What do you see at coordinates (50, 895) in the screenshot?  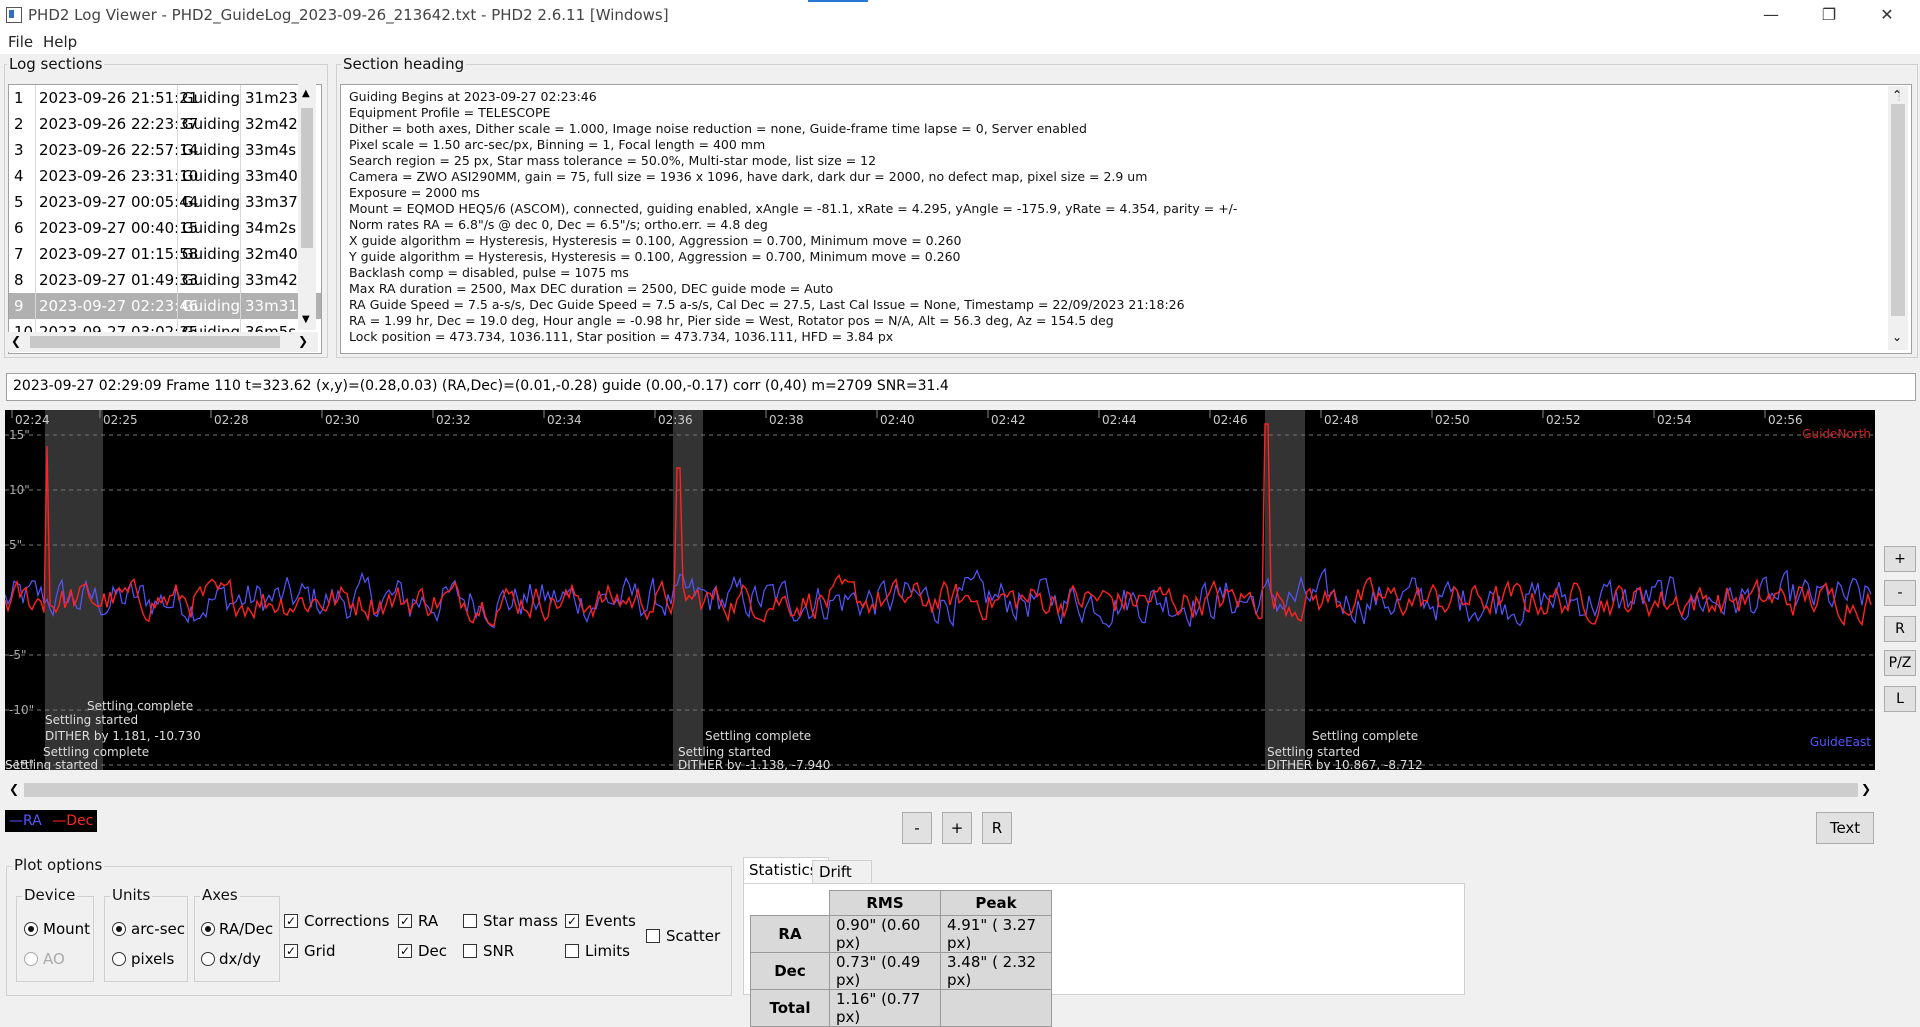 I see `device-label: Device` at bounding box center [50, 895].